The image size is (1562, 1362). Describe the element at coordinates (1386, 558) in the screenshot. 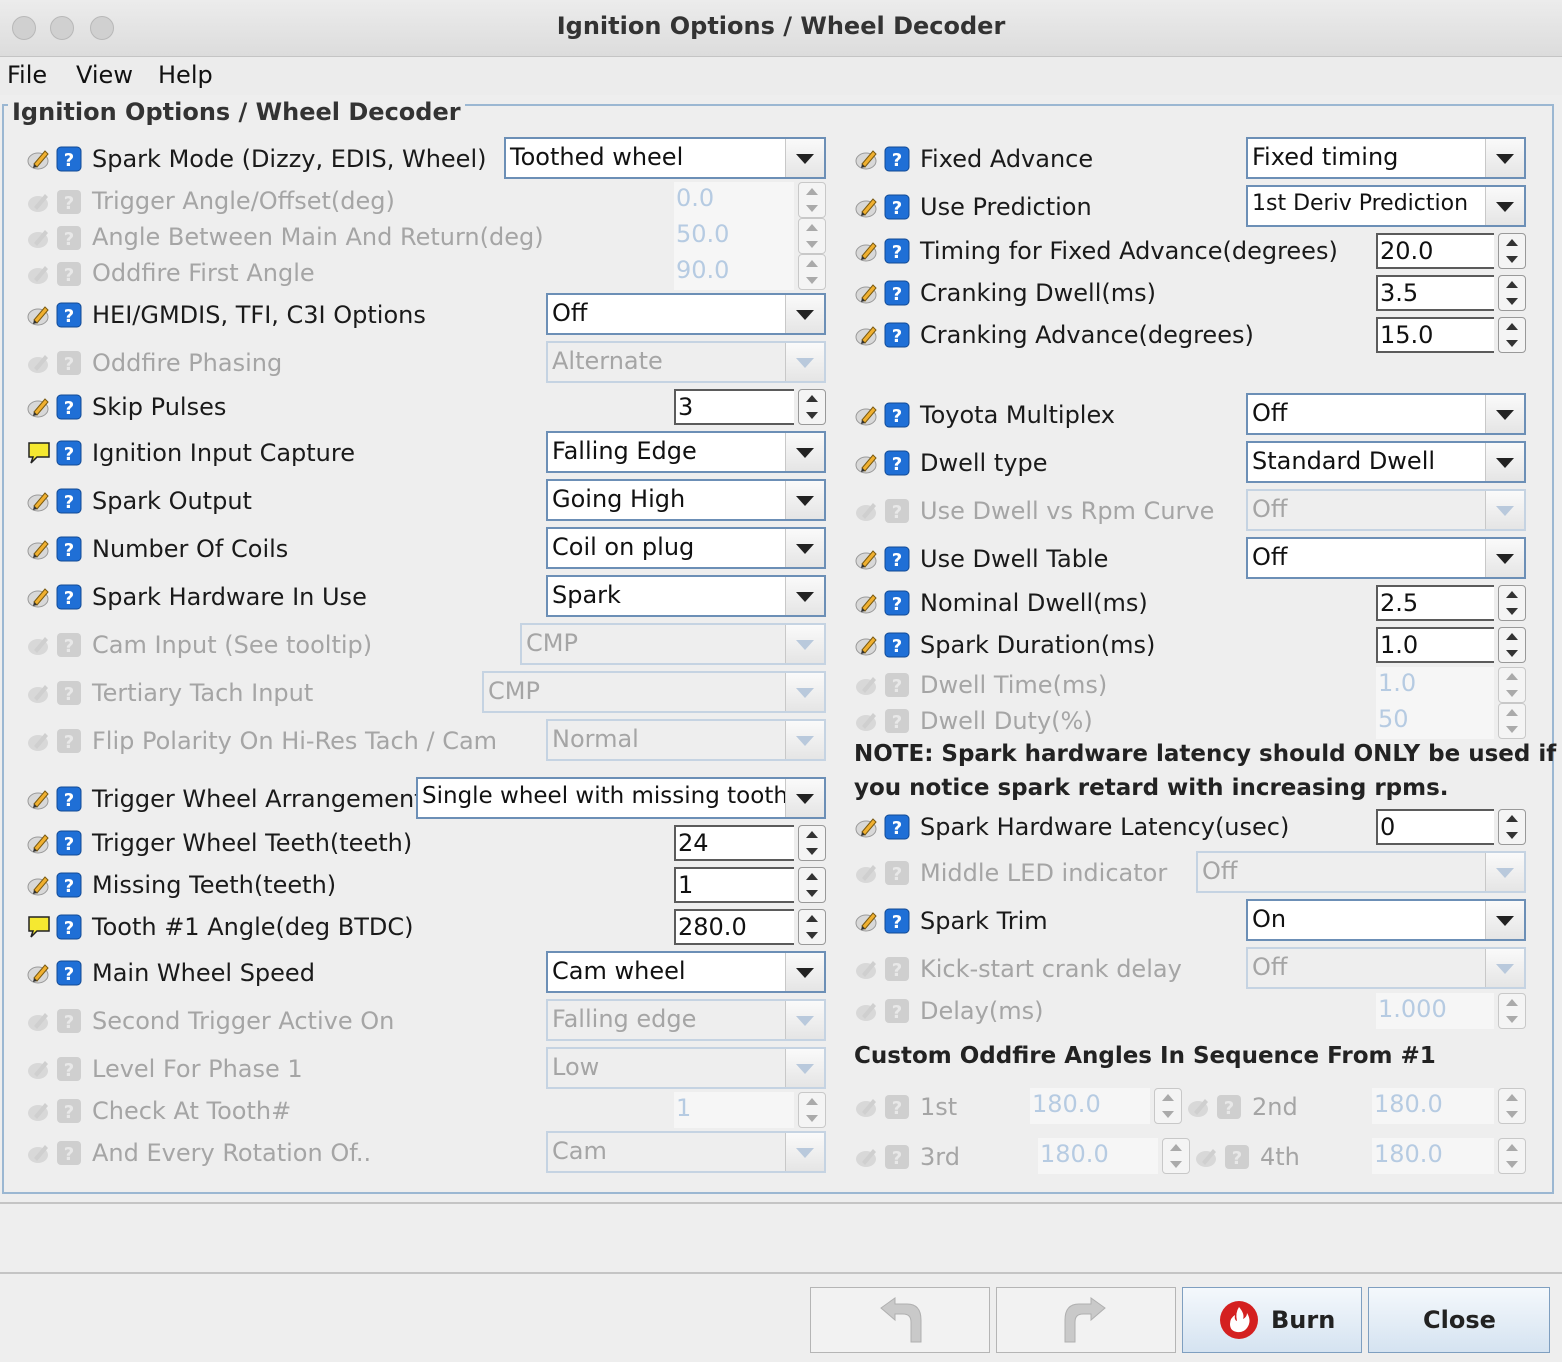

I see `dwell-table-select: Off` at that location.